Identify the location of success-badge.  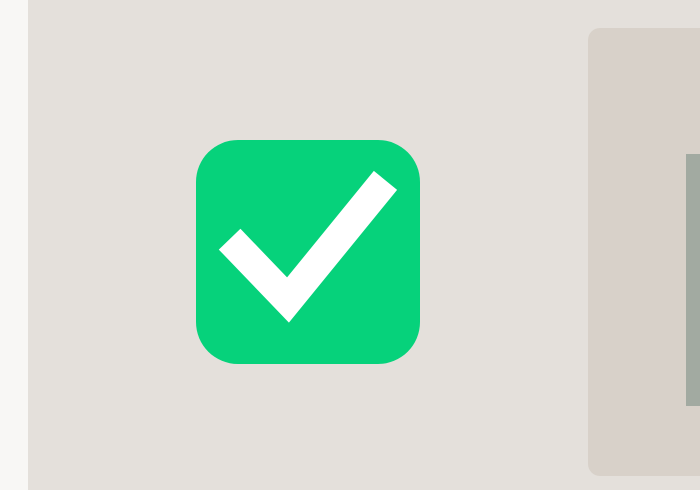
(308, 252).